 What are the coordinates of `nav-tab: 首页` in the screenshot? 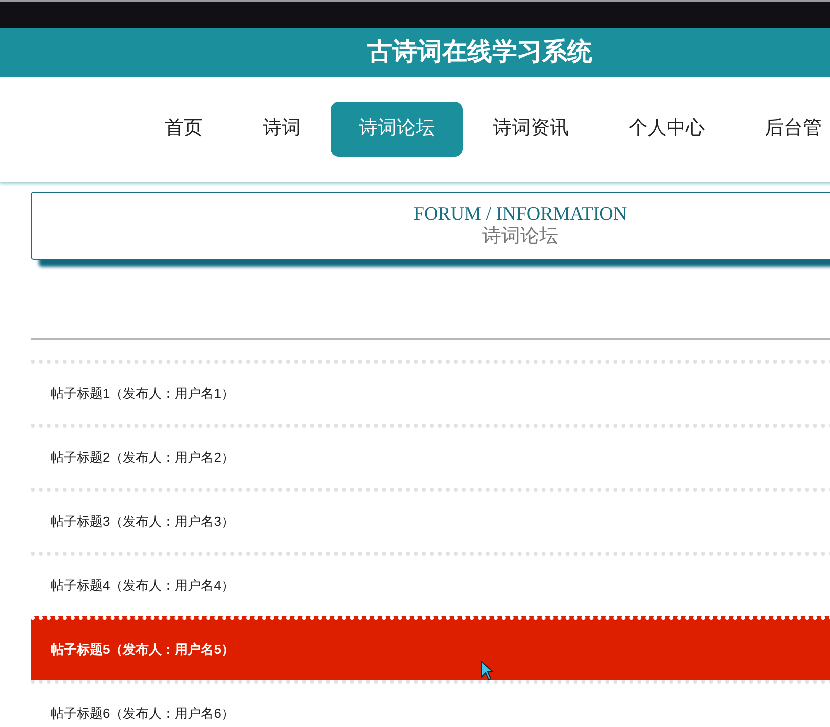 It's located at (199, 129).